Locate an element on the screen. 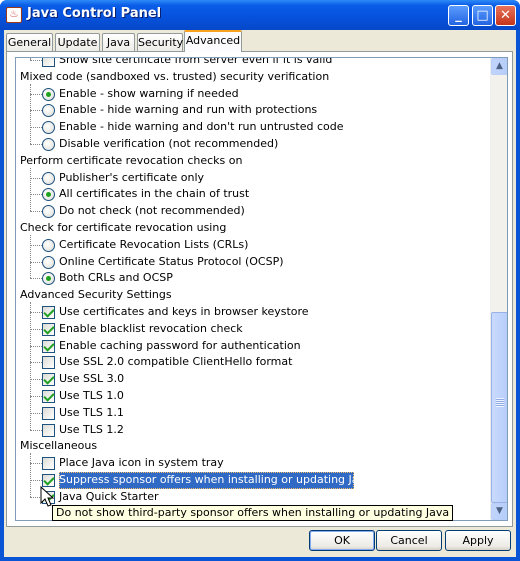  radio-option-all-certificates-in-the-chain-of-trust: All certificates in the chain of trust is located at coordinates (262, 194).